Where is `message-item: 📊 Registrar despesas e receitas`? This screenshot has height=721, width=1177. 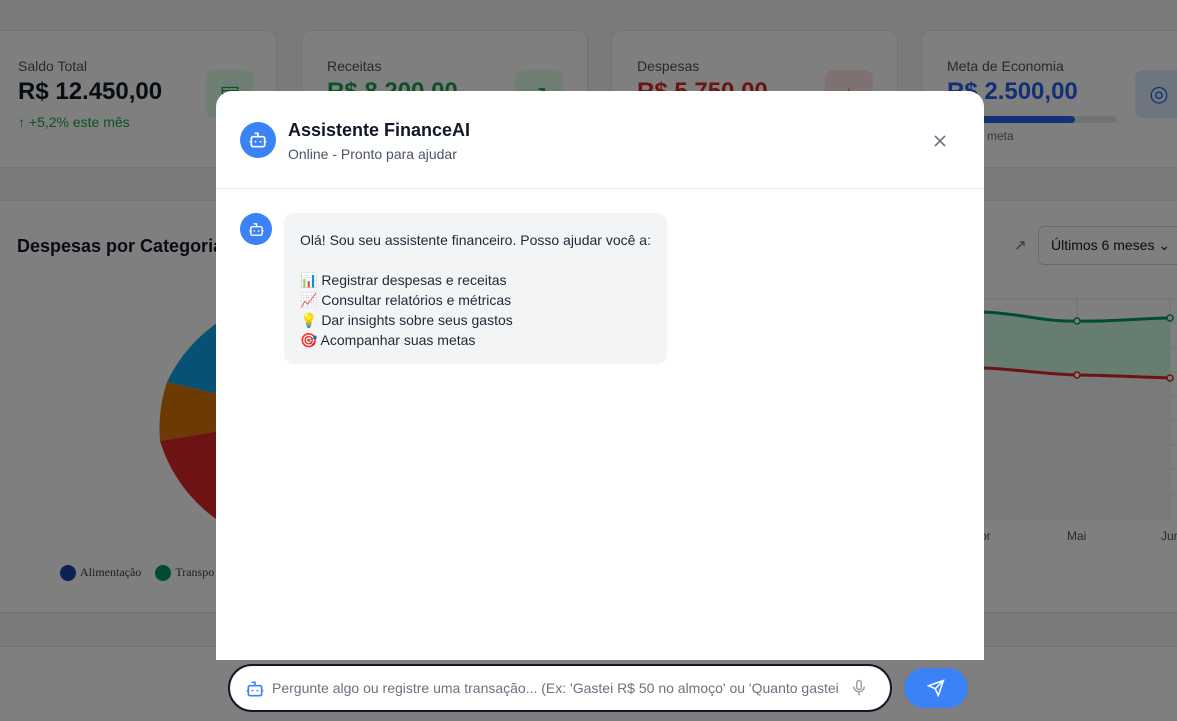 message-item: 📊 Registrar despesas e receitas is located at coordinates (403, 280).